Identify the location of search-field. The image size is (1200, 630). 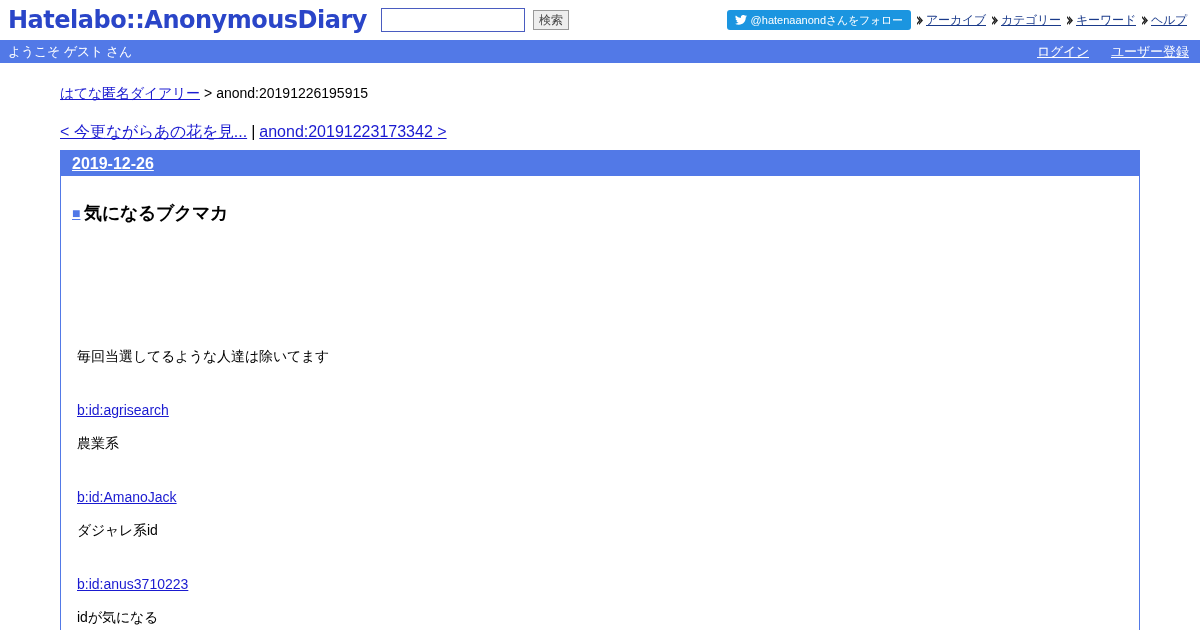
(452, 20).